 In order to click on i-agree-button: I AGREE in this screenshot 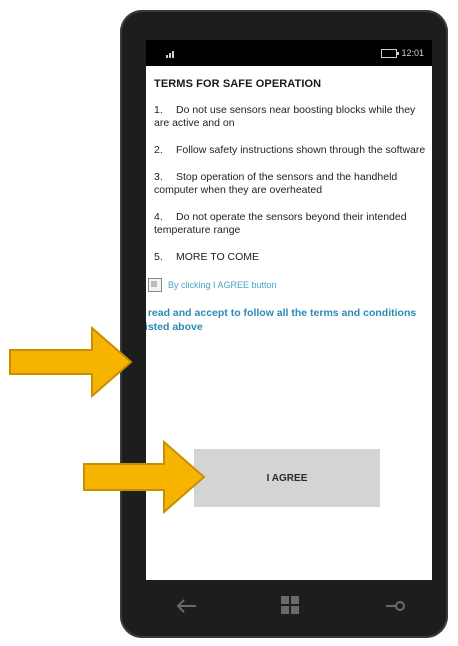, I will do `click(287, 478)`.